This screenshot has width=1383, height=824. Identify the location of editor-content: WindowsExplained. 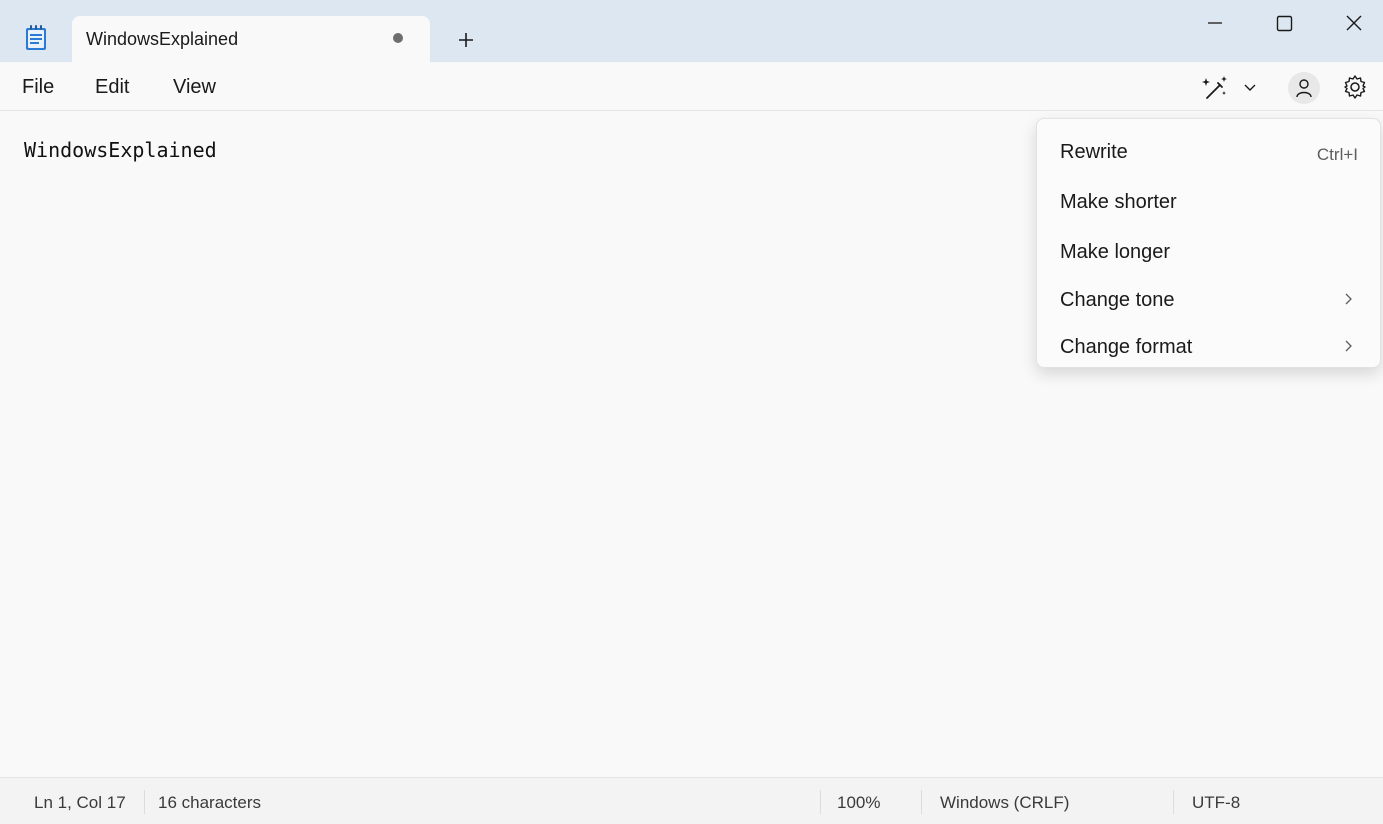
(120, 150).